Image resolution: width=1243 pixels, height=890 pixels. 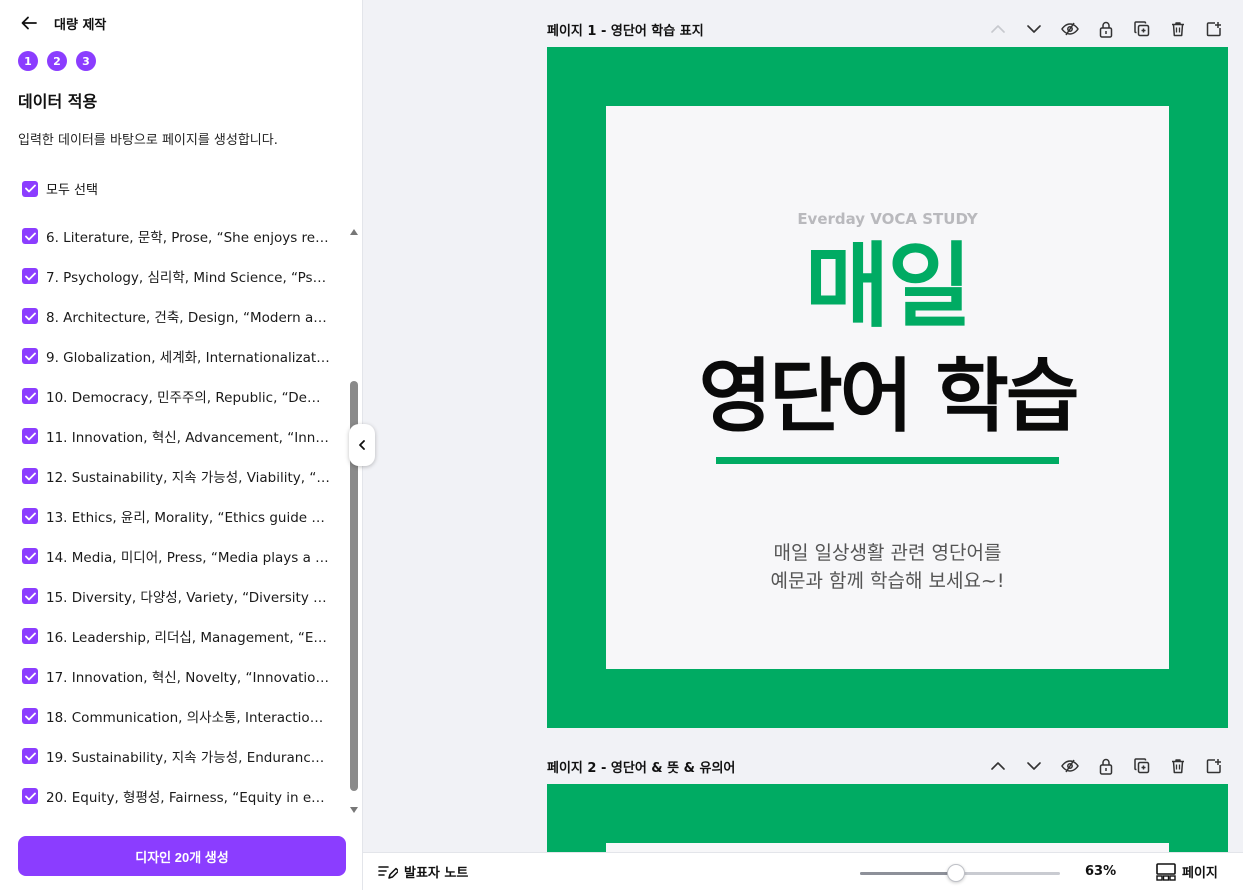 What do you see at coordinates (887, 818) in the screenshot?
I see `page-2-canvas` at bounding box center [887, 818].